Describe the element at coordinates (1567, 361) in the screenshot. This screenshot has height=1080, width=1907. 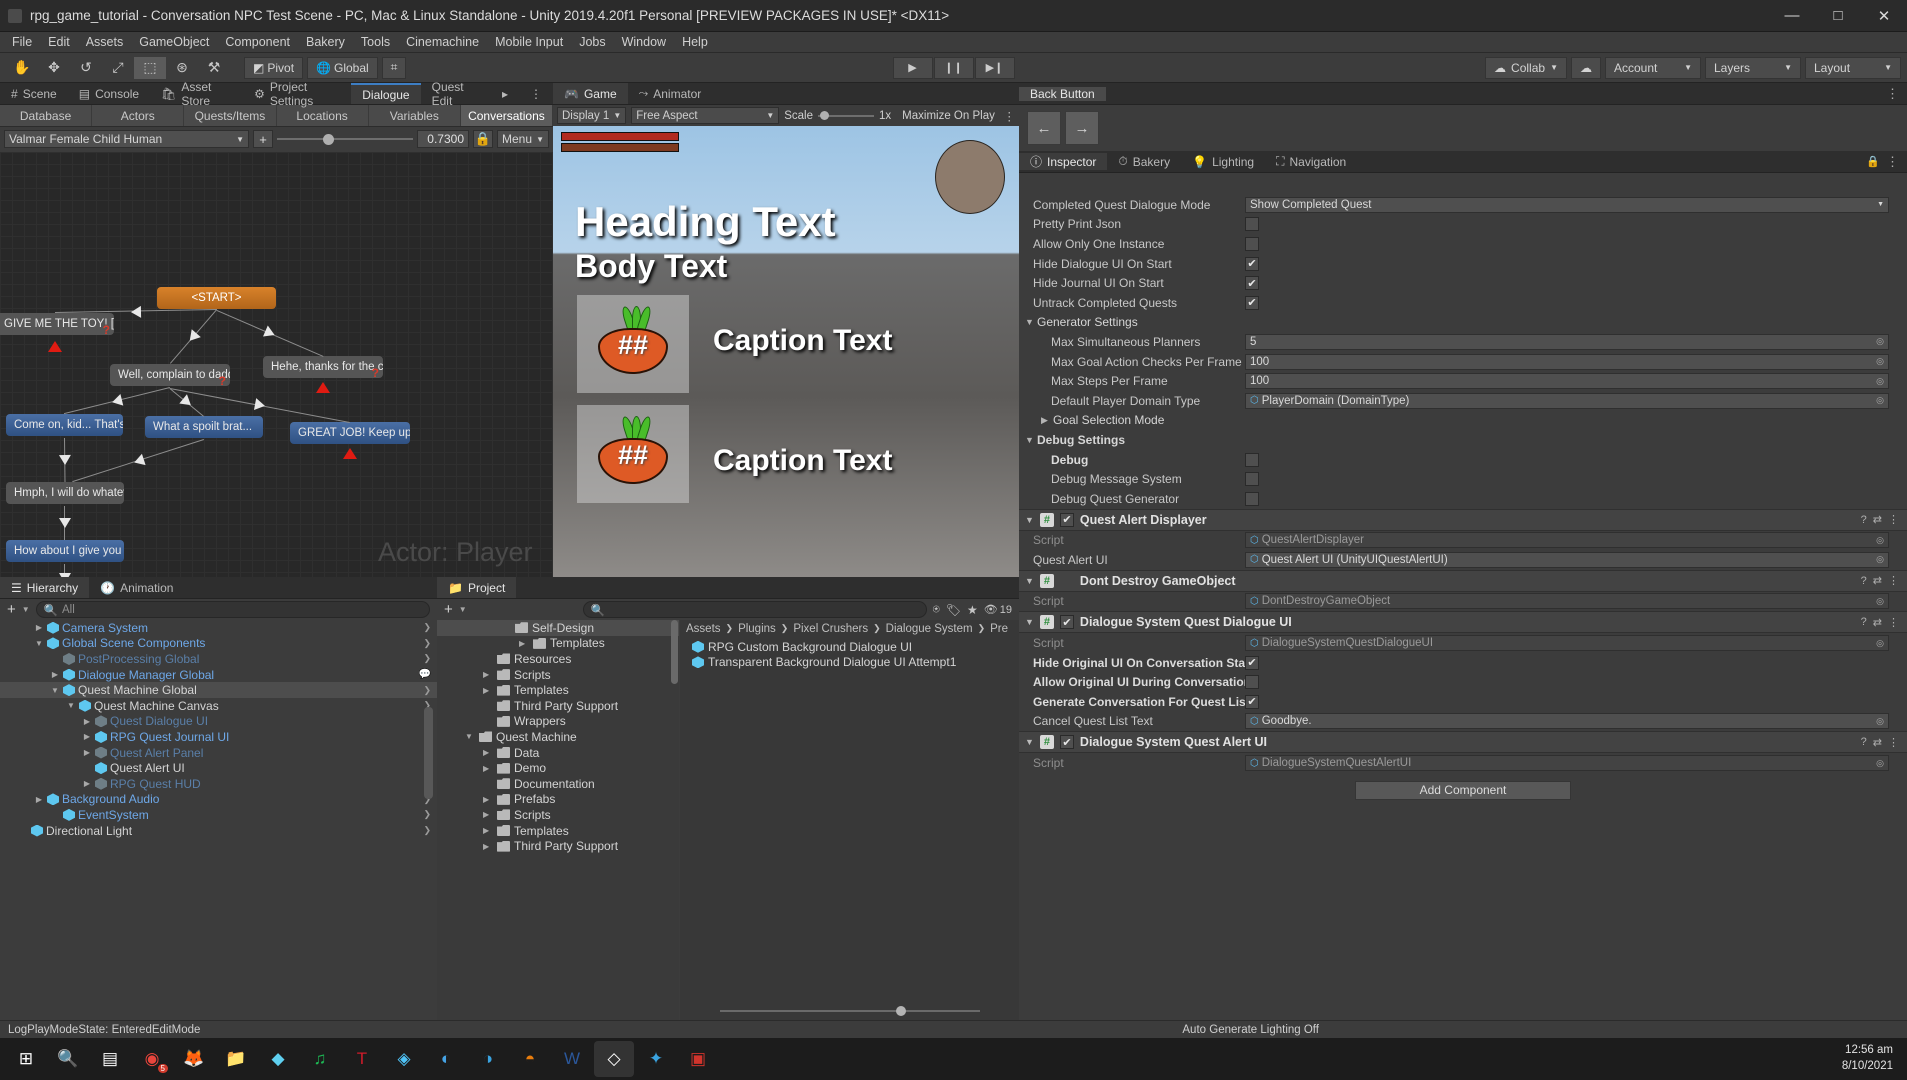
I see `property-value: 100 ◎` at that location.